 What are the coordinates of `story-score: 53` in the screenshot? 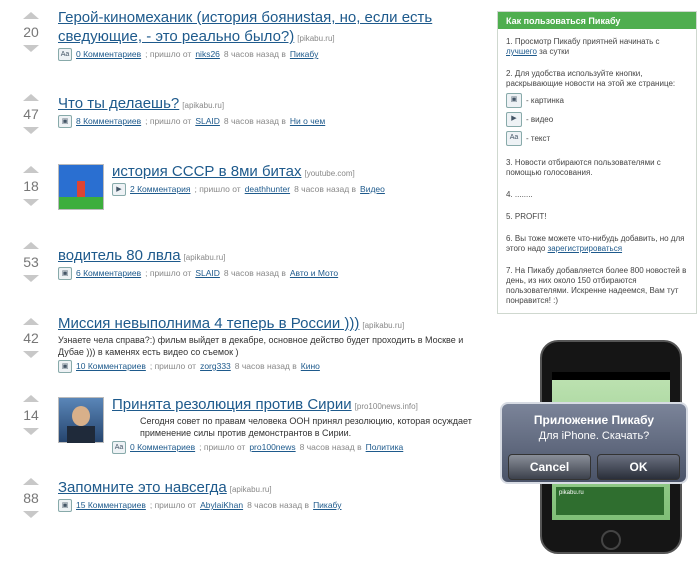 It's located at (31, 262).